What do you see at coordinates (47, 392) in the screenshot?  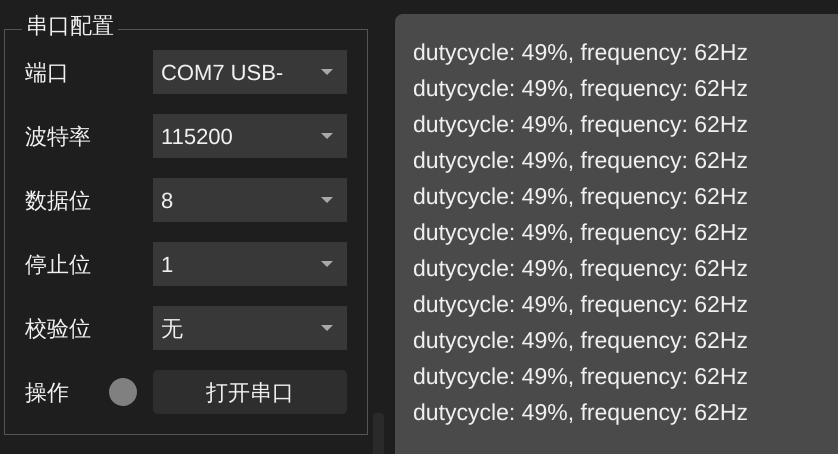 I see `field-label: 操作` at bounding box center [47, 392].